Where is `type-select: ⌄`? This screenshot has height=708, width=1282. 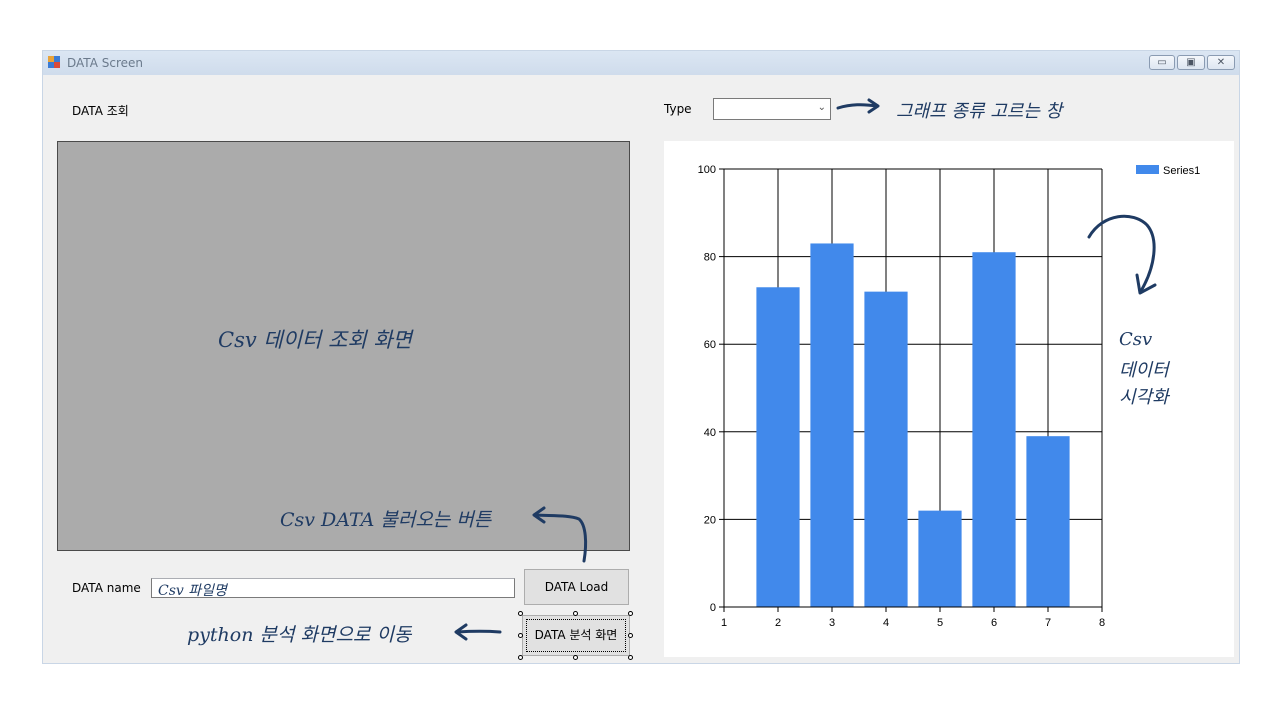
type-select: ⌄ is located at coordinates (772, 109).